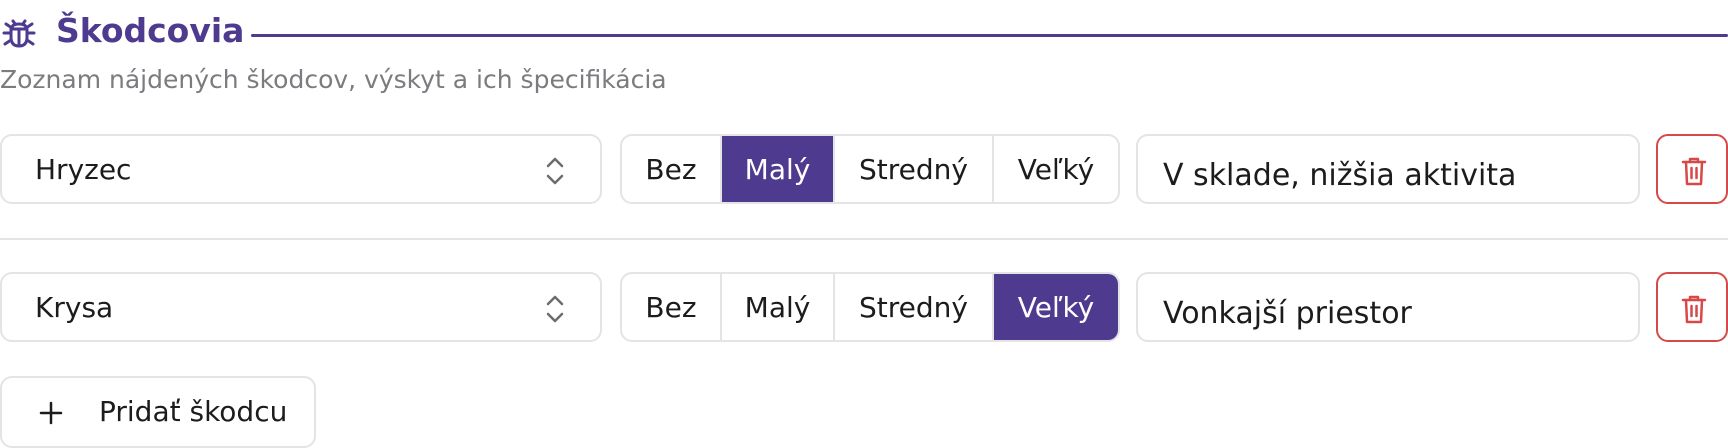 Image resolution: width=1728 pixels, height=448 pixels. What do you see at coordinates (150, 30) in the screenshot?
I see `section-title: Škodcovia` at bounding box center [150, 30].